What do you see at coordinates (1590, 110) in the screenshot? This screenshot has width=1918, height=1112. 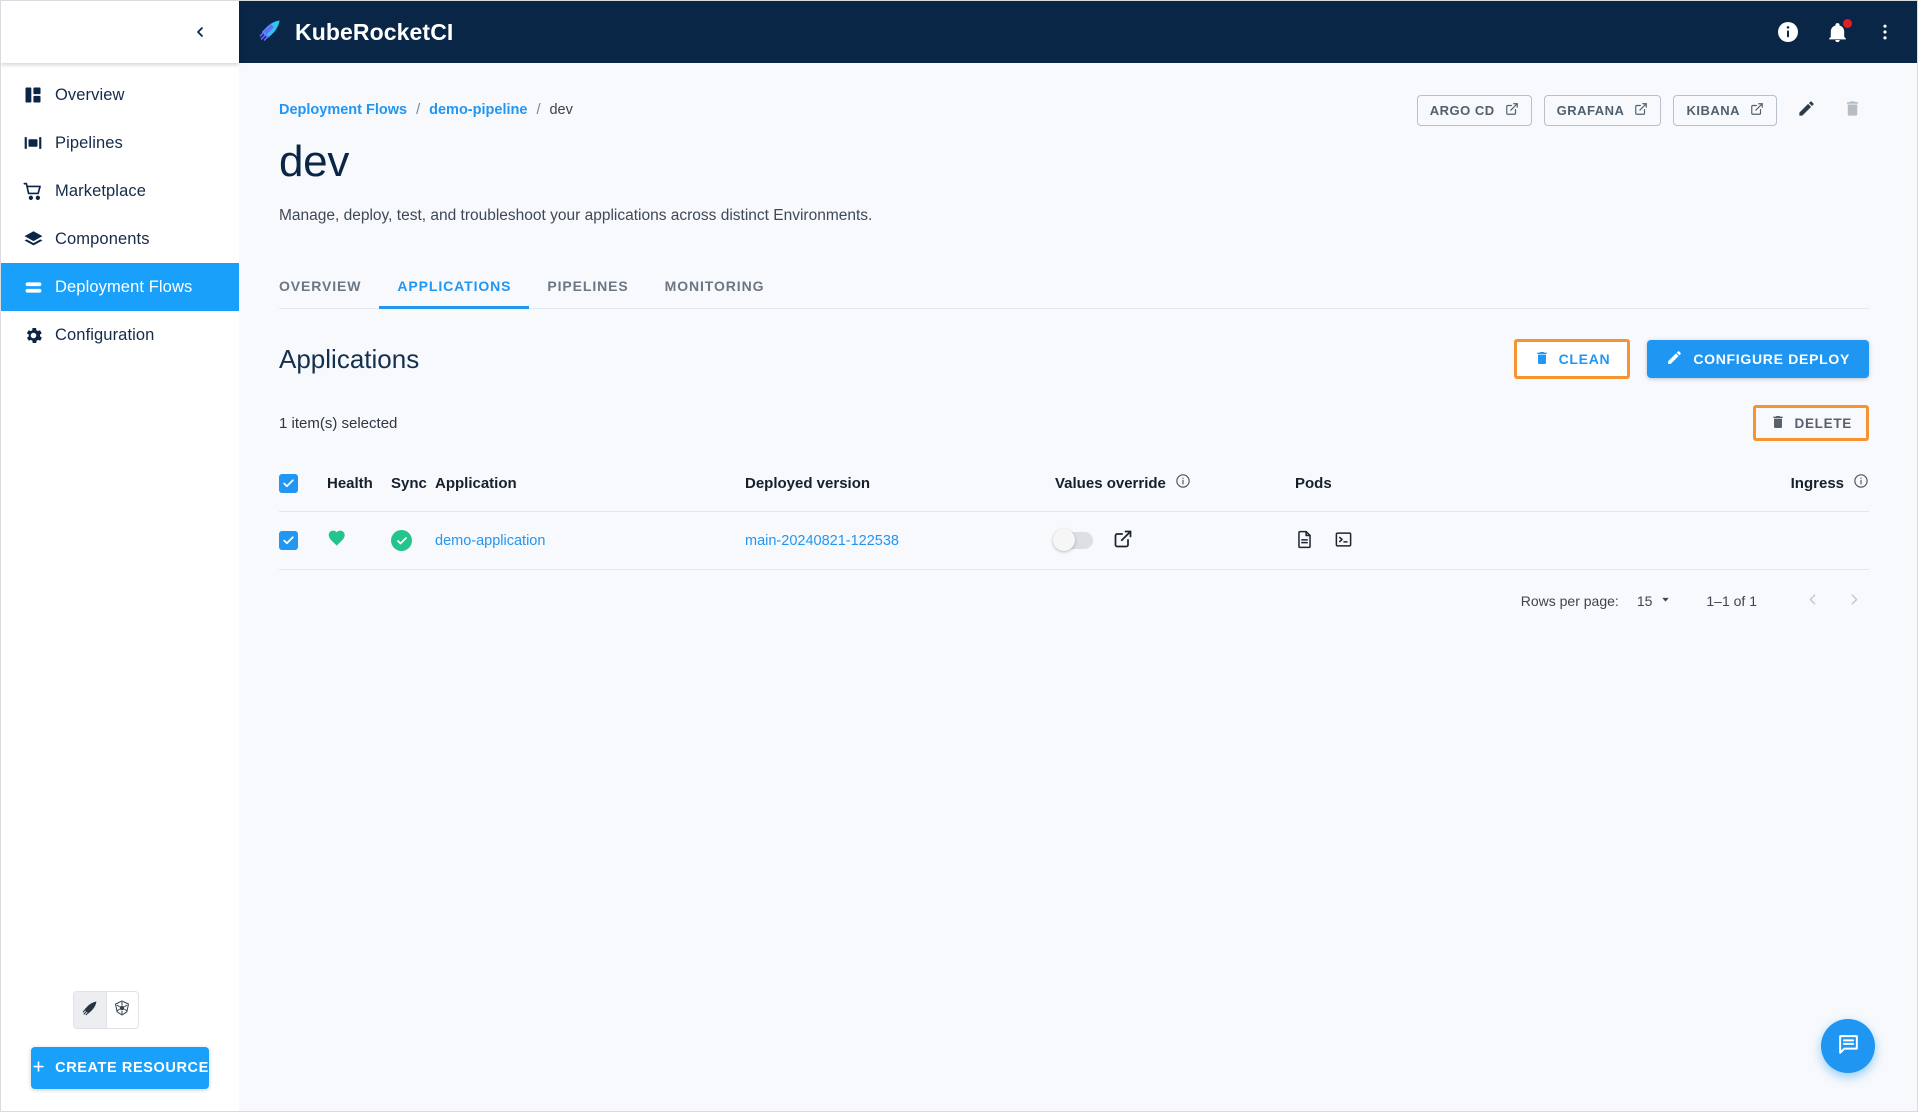 I see `grafana-label: GRAFANA` at bounding box center [1590, 110].